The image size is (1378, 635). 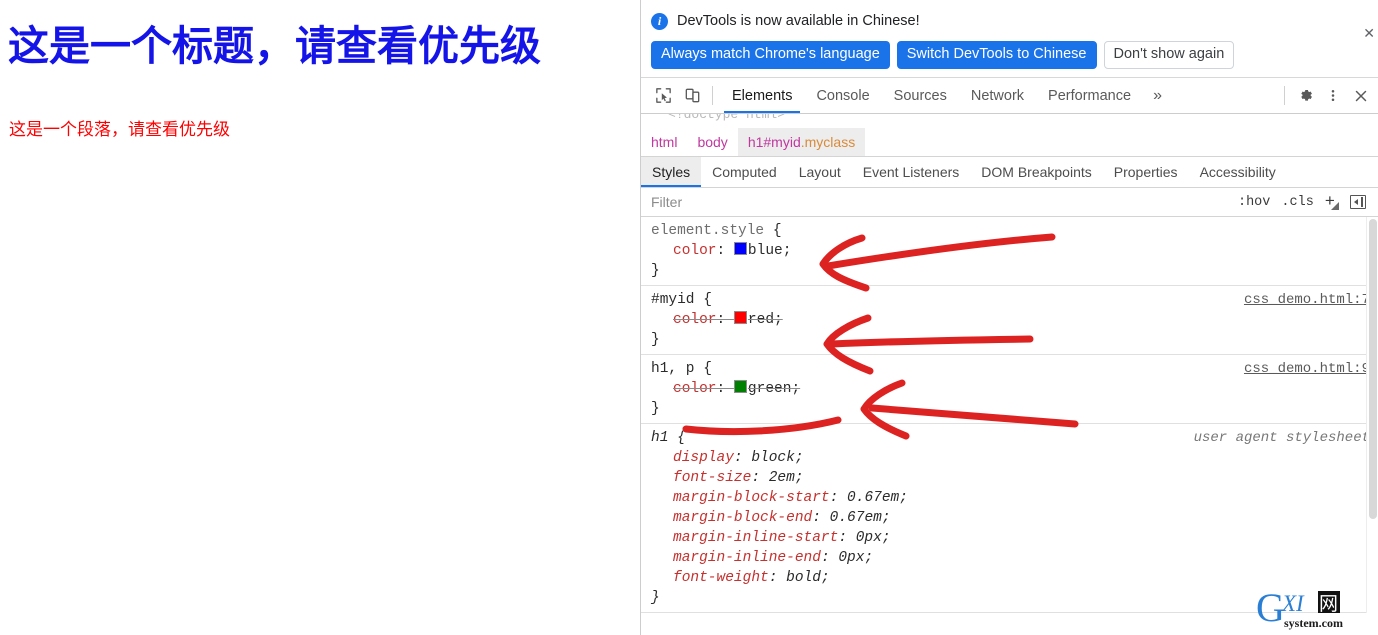 I want to click on cls-toggle: .cls, so click(x=1297, y=202).